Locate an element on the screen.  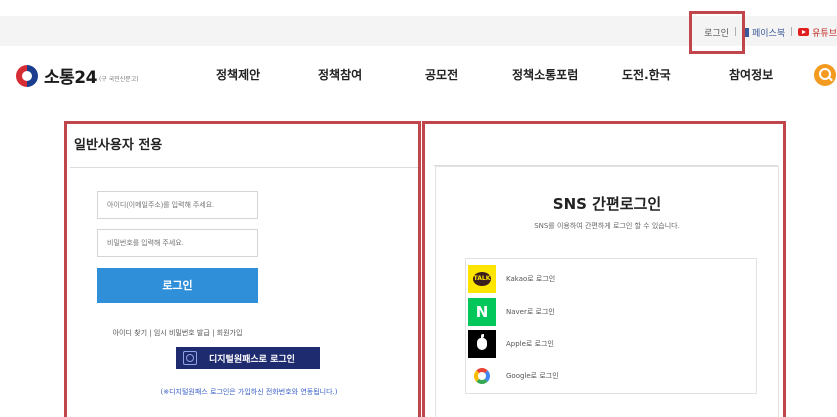
sns-login-title: SNS 간편로그인 is located at coordinates (607, 204).